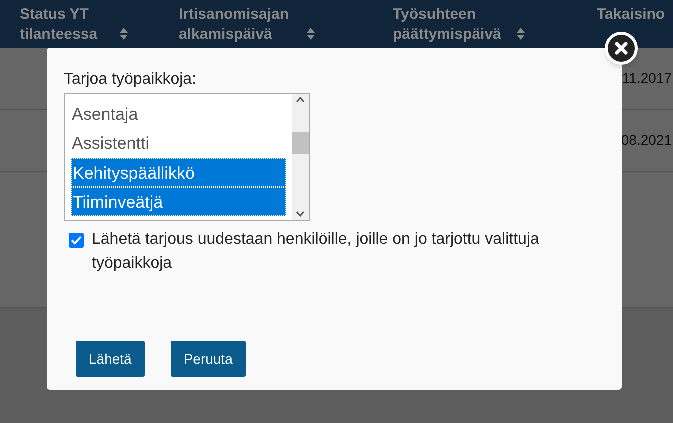 The width and height of the screenshot is (673, 423). What do you see at coordinates (178, 143) in the screenshot?
I see `list-option: Assistentti` at bounding box center [178, 143].